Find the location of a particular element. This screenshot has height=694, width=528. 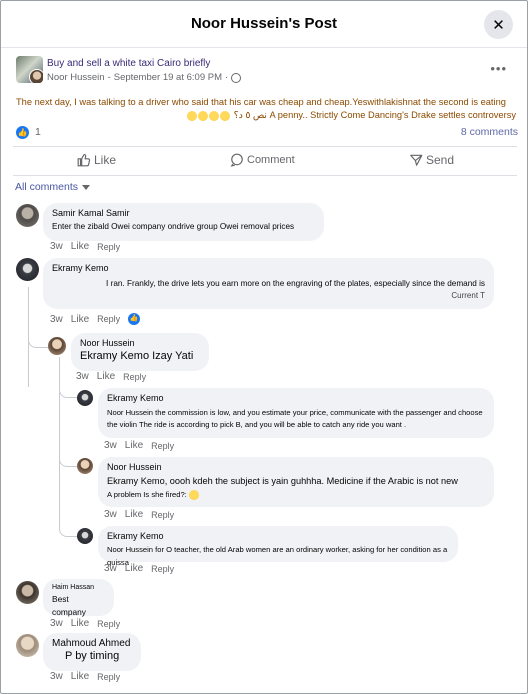

comment-button-label: Comment is located at coordinates (271, 160).